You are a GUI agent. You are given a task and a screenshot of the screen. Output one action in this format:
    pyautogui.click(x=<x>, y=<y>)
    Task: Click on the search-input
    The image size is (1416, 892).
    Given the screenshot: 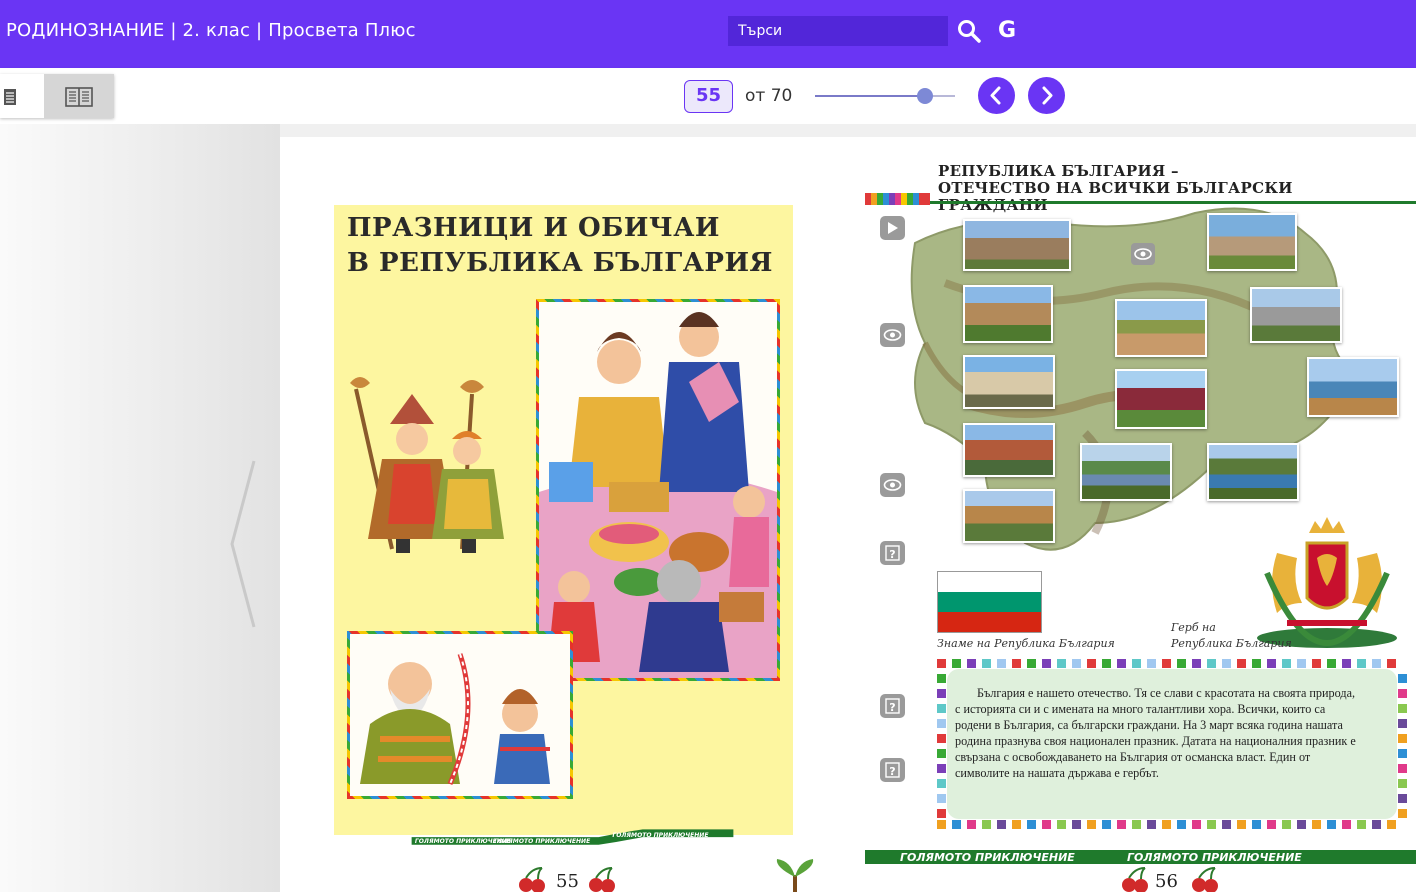 What is the action you would take?
    pyautogui.click(x=838, y=31)
    